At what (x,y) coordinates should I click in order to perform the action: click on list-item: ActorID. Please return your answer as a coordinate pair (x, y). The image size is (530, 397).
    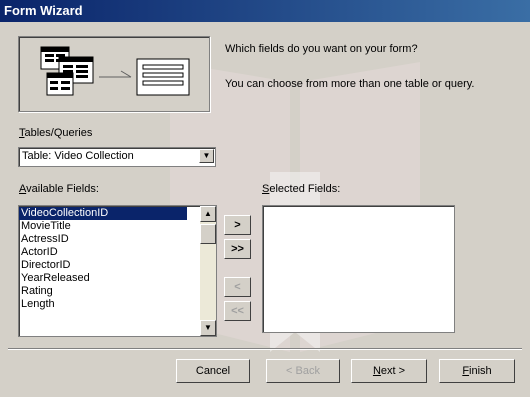
    Looking at the image, I should click on (109, 252).